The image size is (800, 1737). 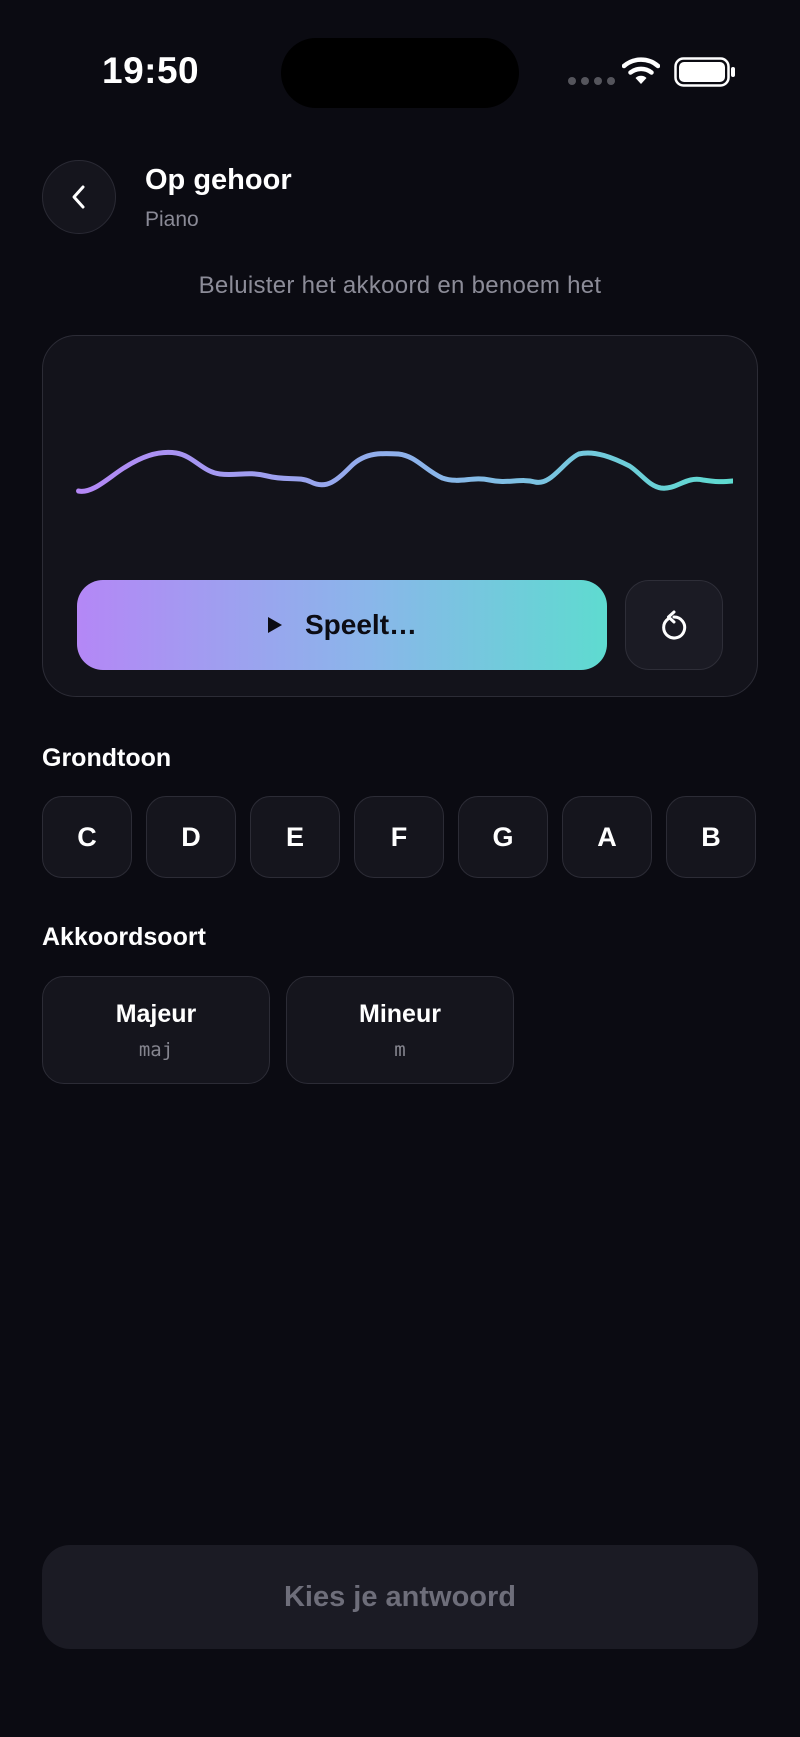 I want to click on waveform-visualization, so click(x=404, y=471).